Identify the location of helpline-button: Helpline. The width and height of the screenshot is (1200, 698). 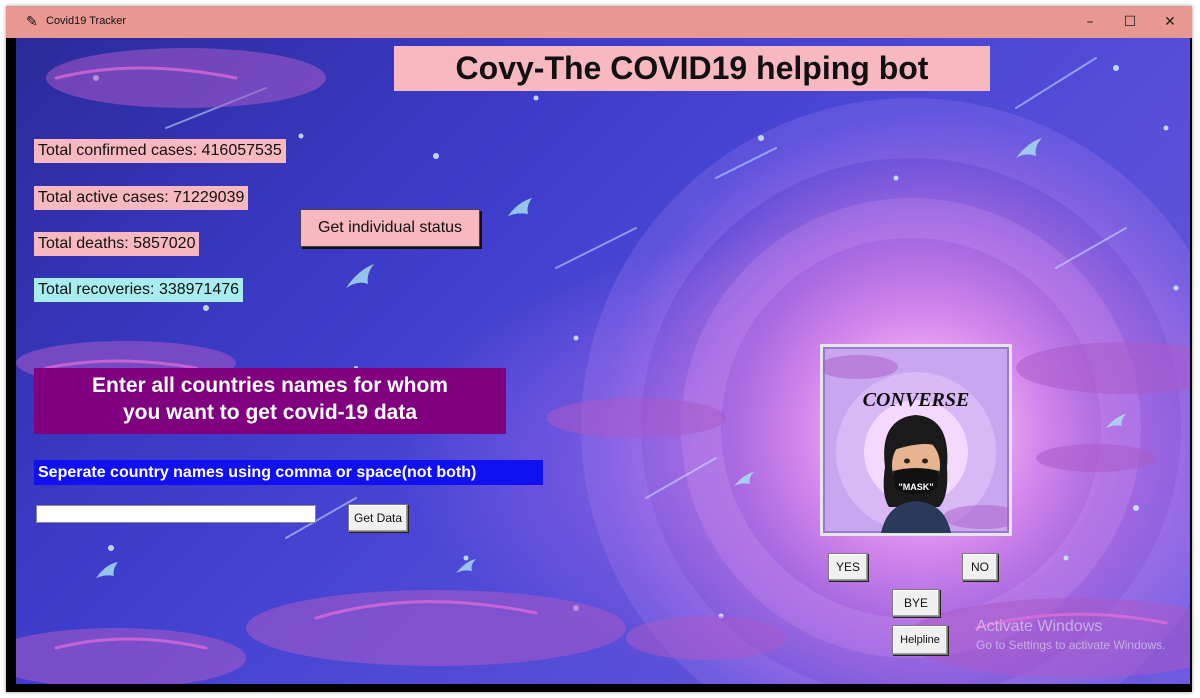
(920, 640).